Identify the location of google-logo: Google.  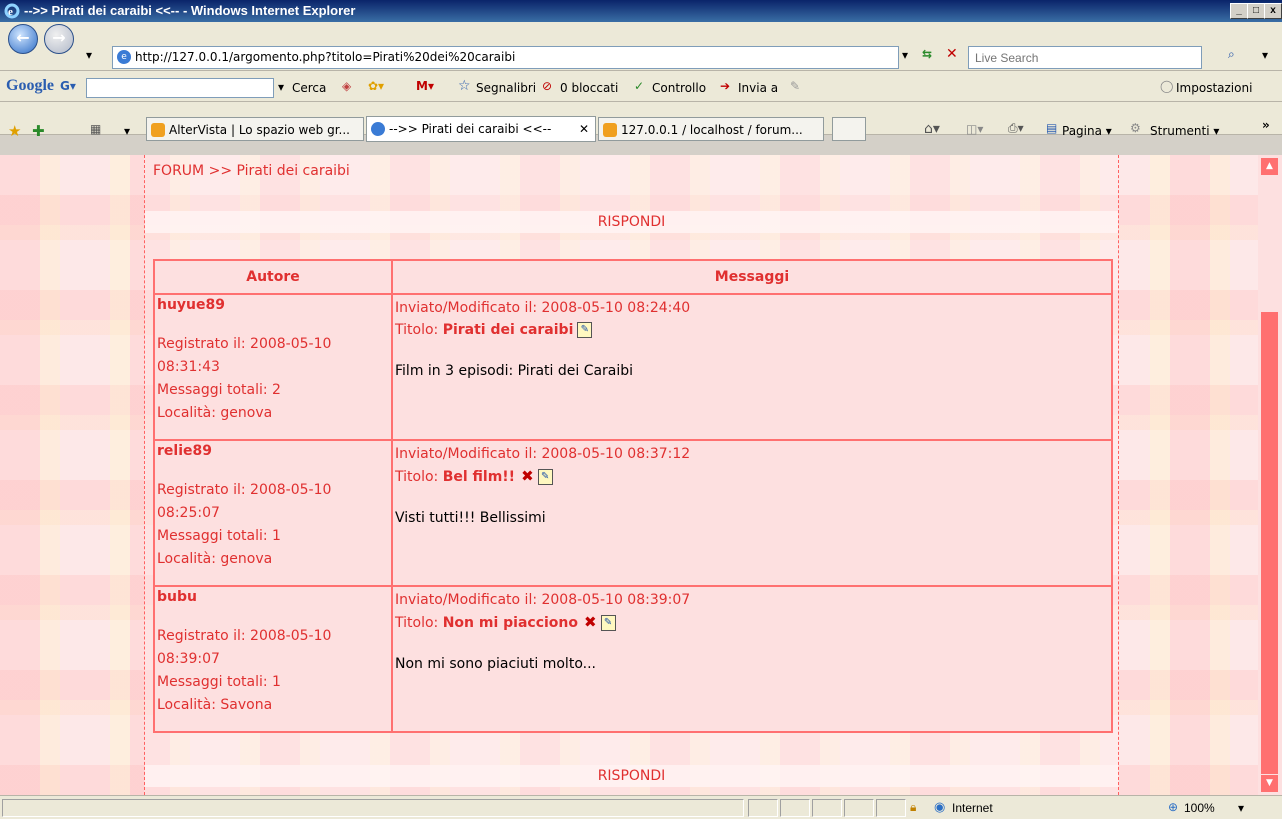
(30, 85).